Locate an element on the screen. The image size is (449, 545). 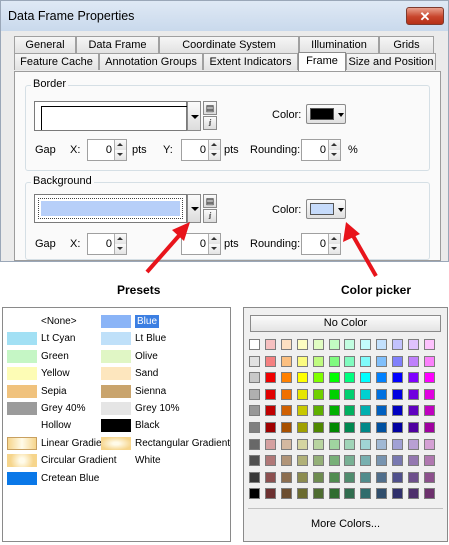
preset-right-item: Sand is located at coordinates (156, 374).